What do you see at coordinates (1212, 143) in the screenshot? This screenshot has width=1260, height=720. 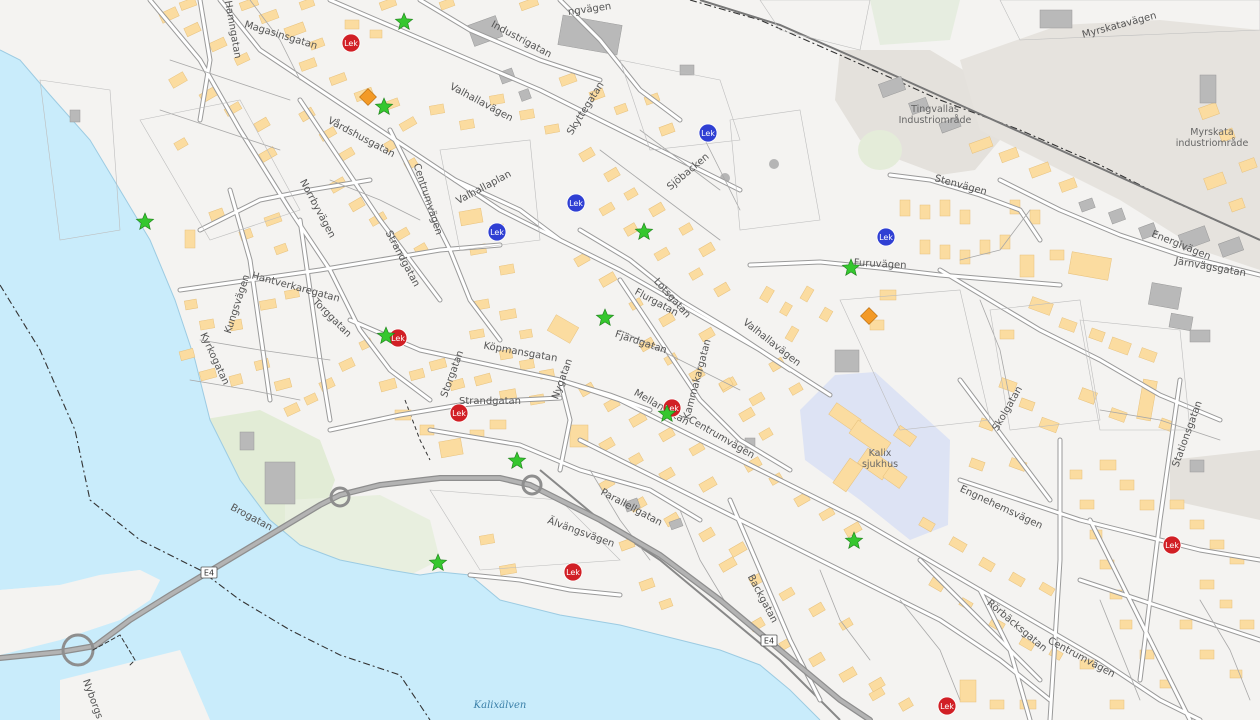 I see `place-label-myrskata-industriomrade-line2: industriområde` at bounding box center [1212, 143].